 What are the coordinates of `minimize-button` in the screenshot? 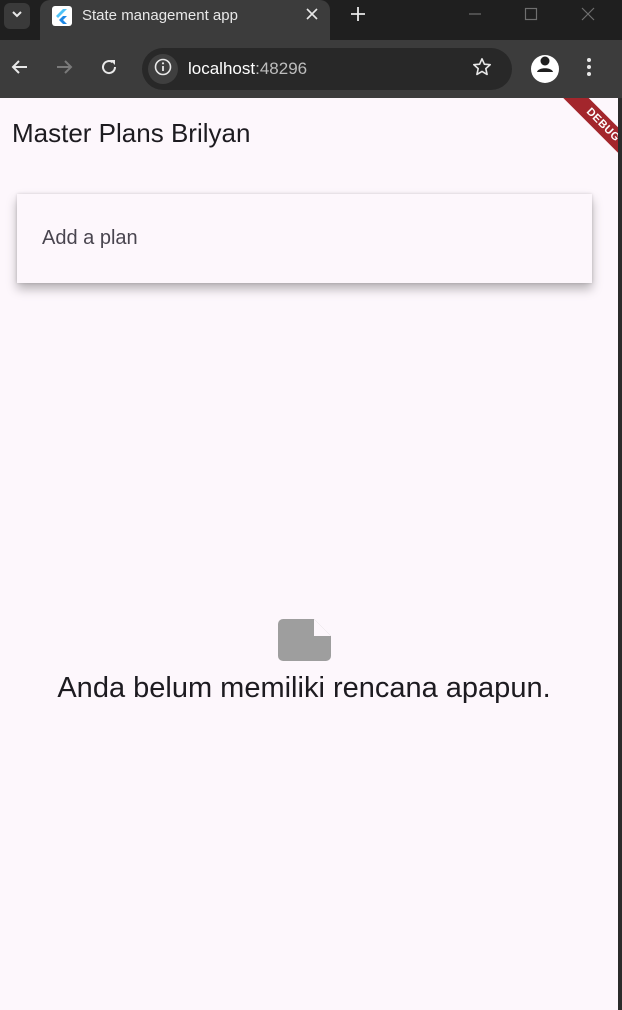 It's located at (475, 16).